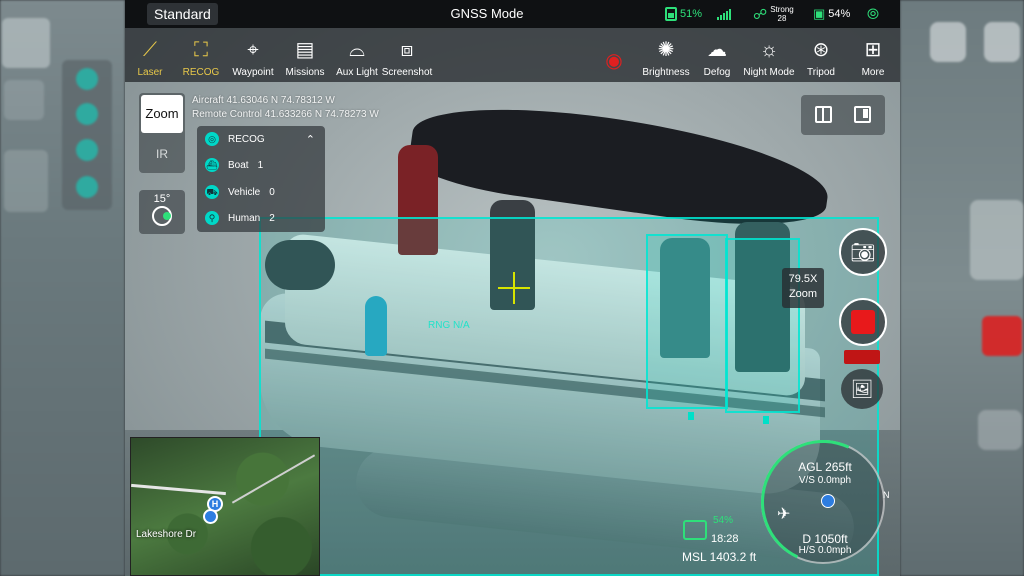 This screenshot has height=576, width=1024. Describe the element at coordinates (773, 14) in the screenshot. I see `link-quality: ☍ Strong 28` at that location.